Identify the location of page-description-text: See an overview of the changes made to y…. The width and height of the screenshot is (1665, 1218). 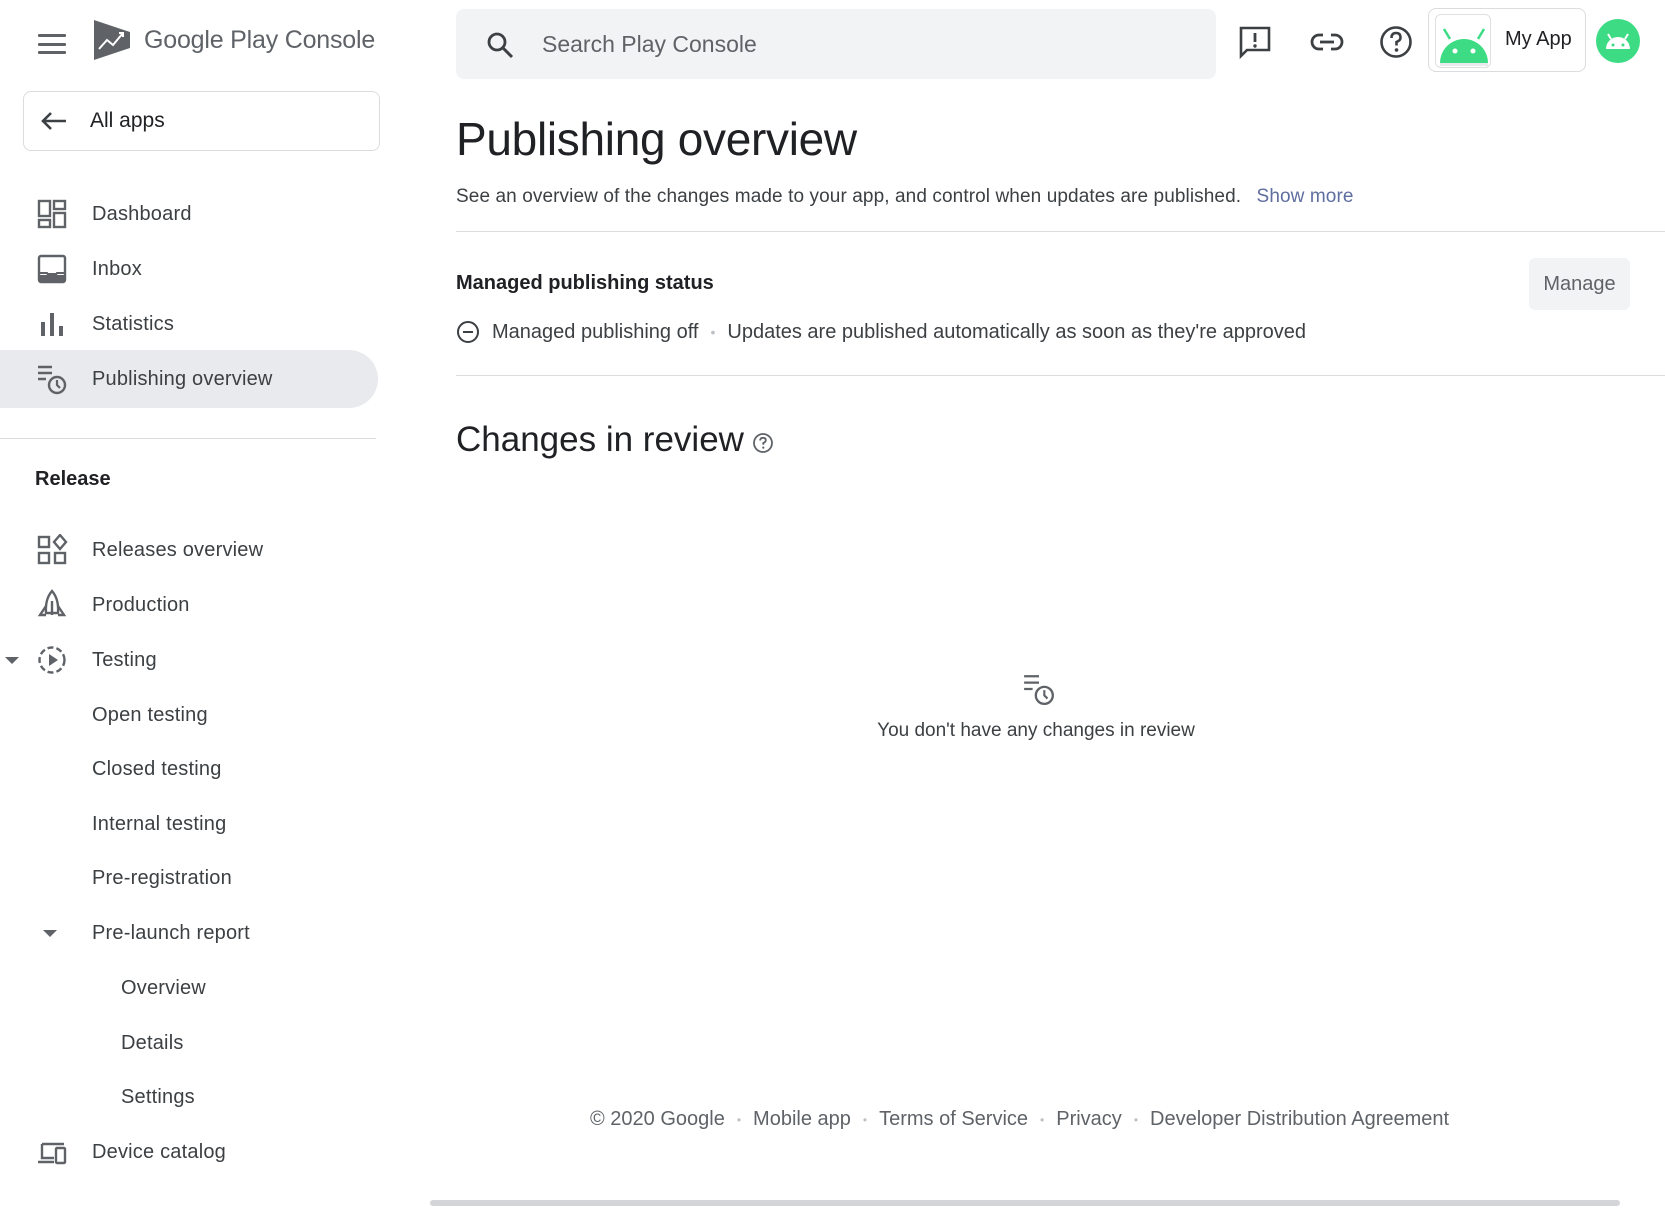
(849, 196).